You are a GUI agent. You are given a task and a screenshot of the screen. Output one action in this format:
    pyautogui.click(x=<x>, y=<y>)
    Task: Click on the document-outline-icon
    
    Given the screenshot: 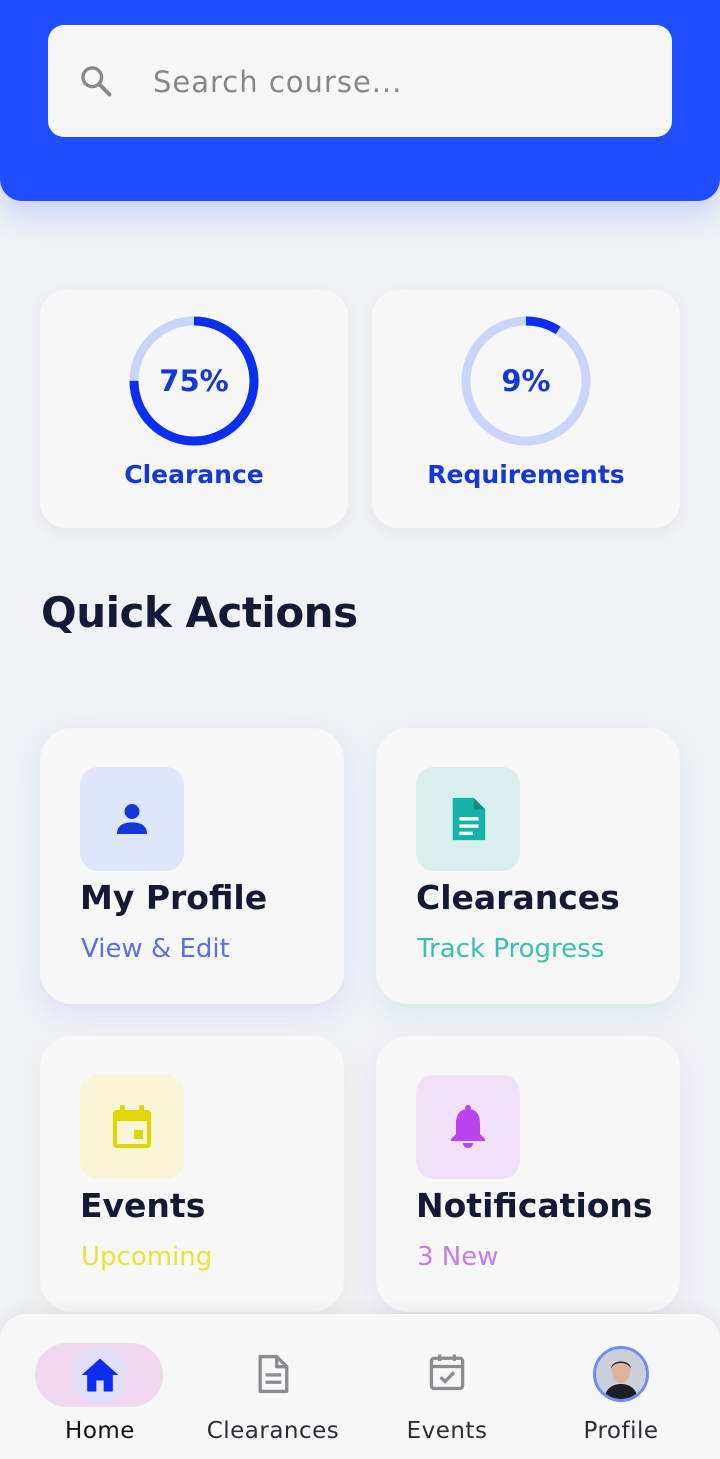 What is the action you would take?
    pyautogui.click(x=273, y=1374)
    